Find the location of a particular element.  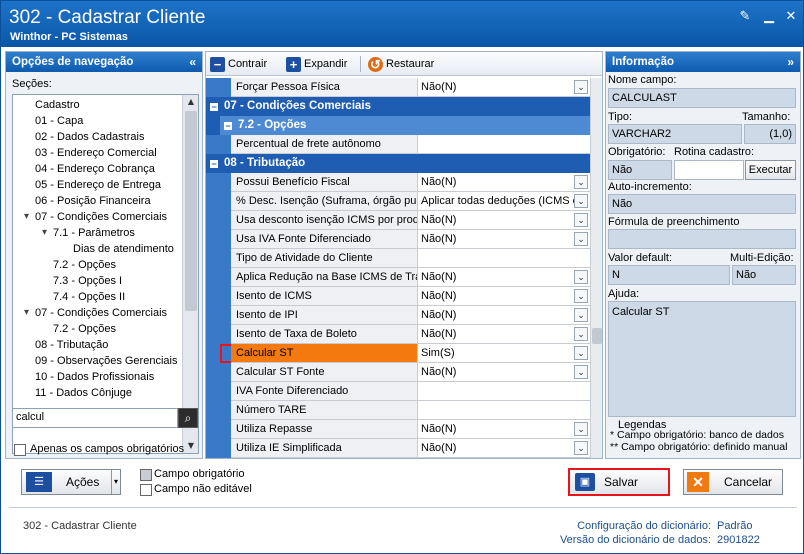

tree-item: 05 - Endereço de Entrega is located at coordinates (98, 185).